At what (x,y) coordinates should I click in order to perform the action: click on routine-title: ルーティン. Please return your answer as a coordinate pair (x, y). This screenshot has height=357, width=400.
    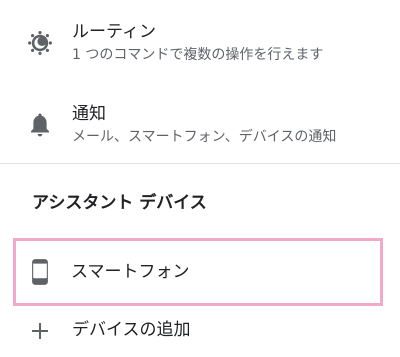
    Looking at the image, I should click on (114, 32).